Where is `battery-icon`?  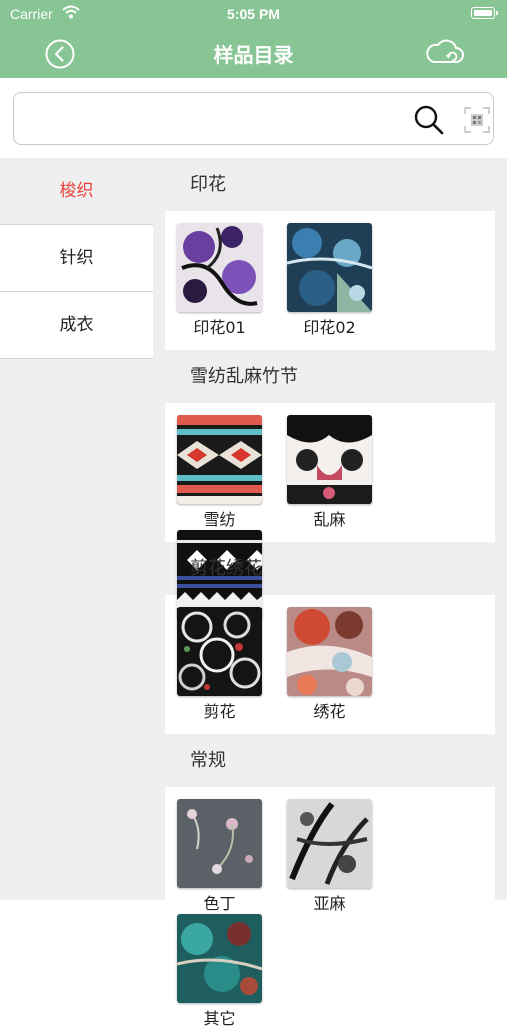 battery-icon is located at coordinates (484, 13).